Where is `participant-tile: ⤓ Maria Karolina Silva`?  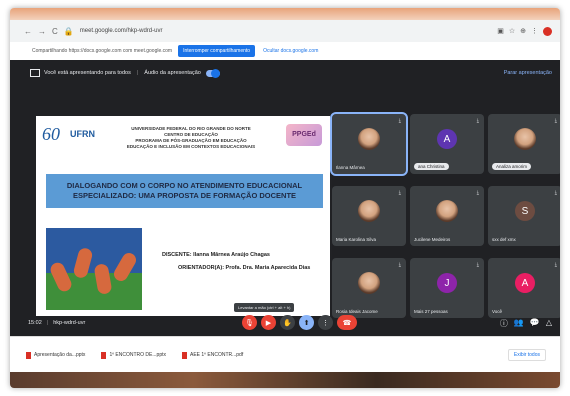 participant-tile: ⤓ Maria Karolina Silva is located at coordinates (369, 216).